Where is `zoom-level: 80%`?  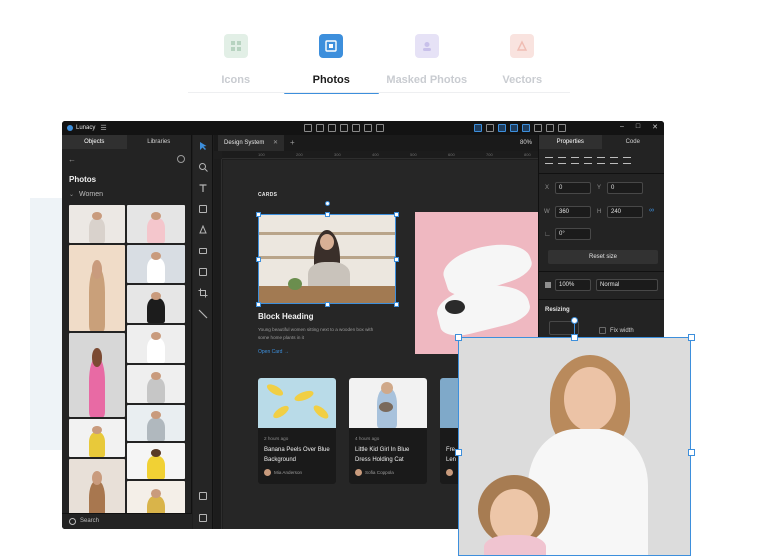
zoom-level: 80% is located at coordinates (526, 143).